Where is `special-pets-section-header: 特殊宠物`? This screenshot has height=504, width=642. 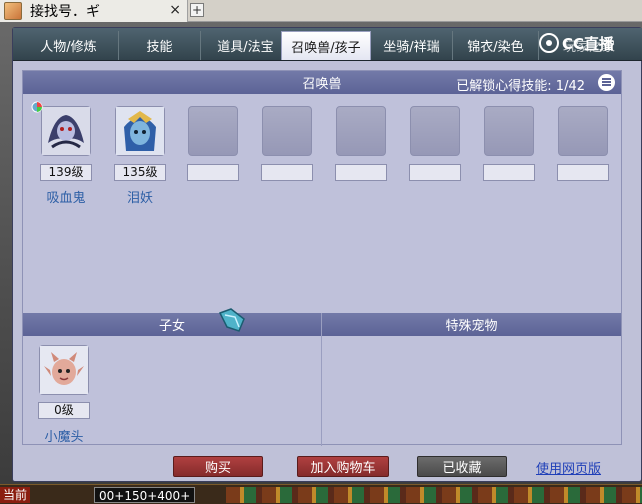 special-pets-section-header: 特殊宠物 is located at coordinates (471, 324).